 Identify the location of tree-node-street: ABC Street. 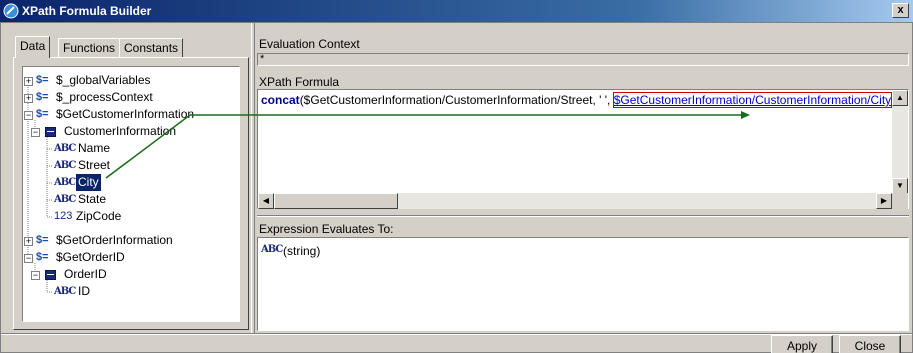
(83, 165).